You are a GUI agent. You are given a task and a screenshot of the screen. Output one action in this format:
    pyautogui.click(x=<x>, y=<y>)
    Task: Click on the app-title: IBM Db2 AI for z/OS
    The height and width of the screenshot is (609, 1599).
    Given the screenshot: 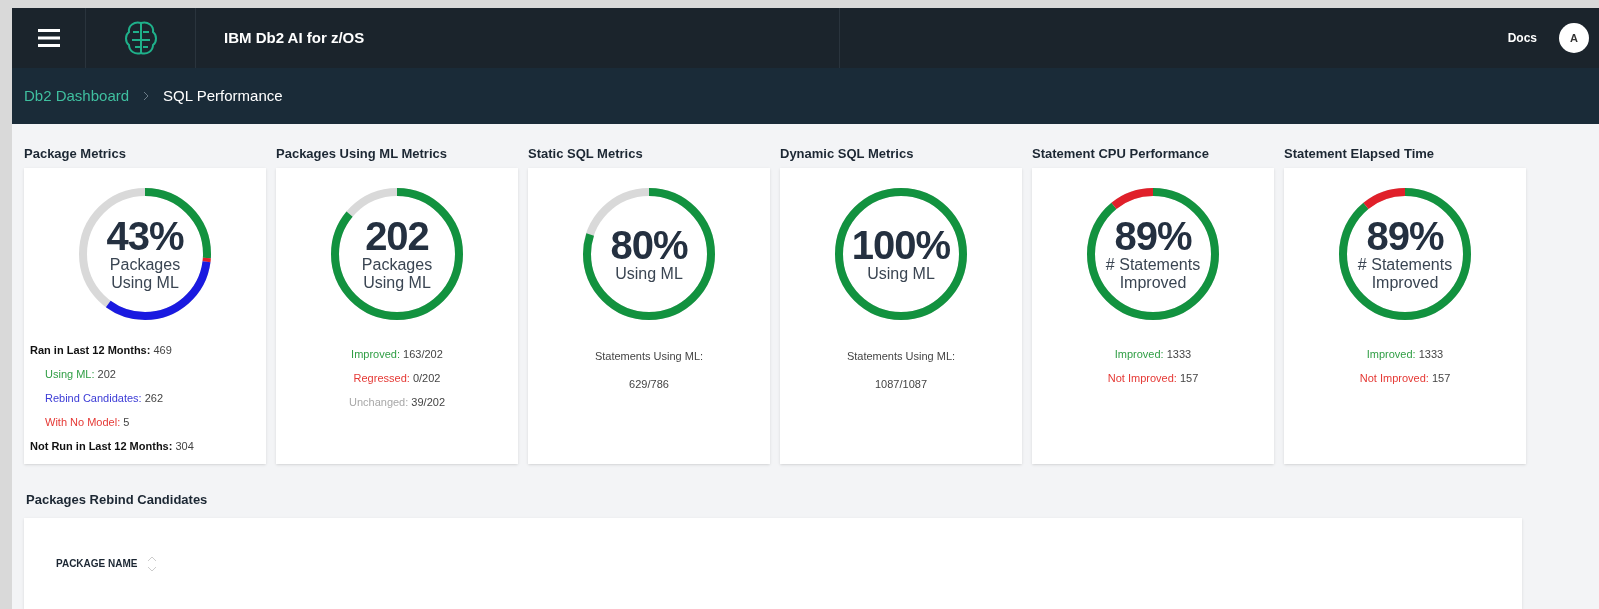 What is the action you would take?
    pyautogui.click(x=294, y=37)
    